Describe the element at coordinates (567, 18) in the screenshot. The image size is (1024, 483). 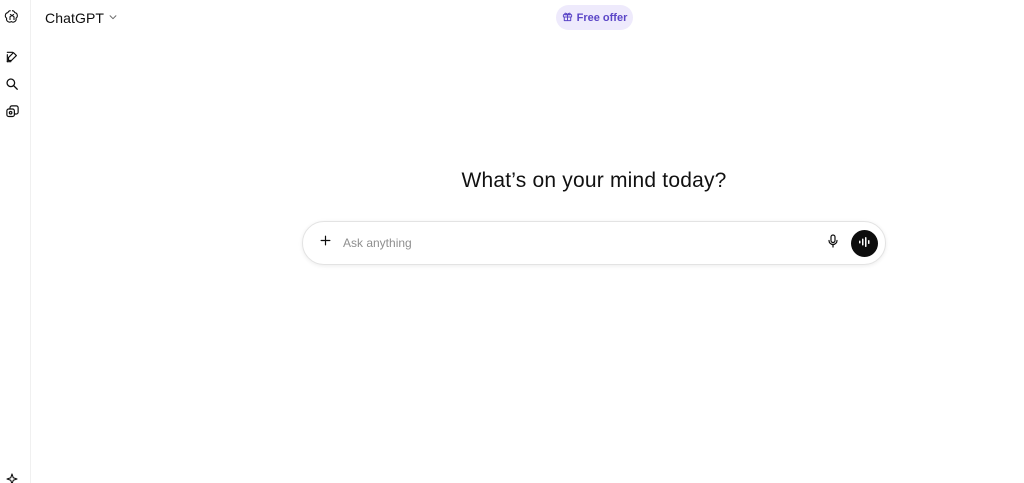
I see `gift-icon` at that location.